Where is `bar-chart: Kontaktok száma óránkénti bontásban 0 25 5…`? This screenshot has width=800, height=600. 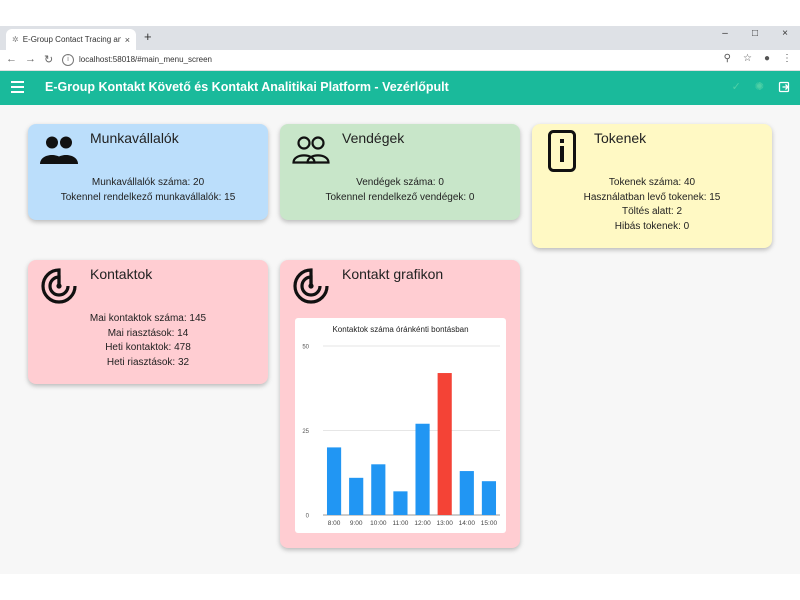
bar-chart: Kontaktok száma óránkénti bontásban 0 25 5… is located at coordinates (401, 426).